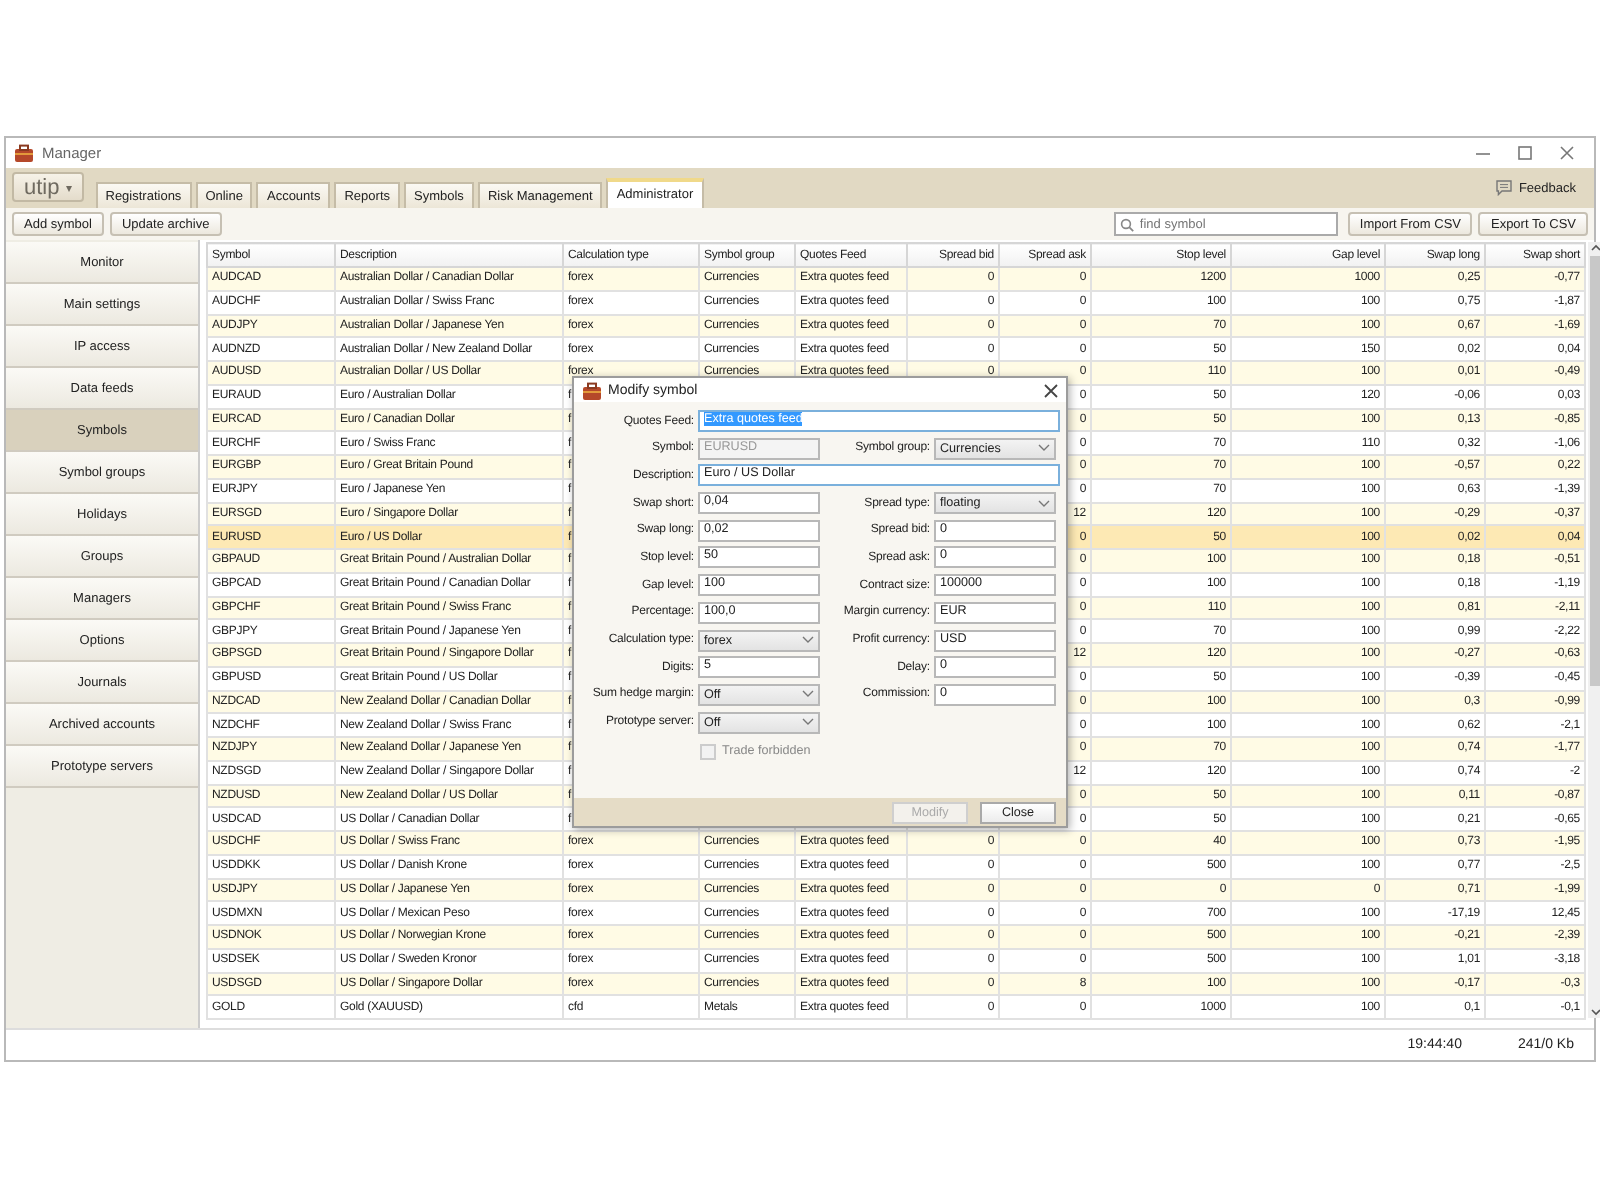  I want to click on chat-icon, so click(1504, 188).